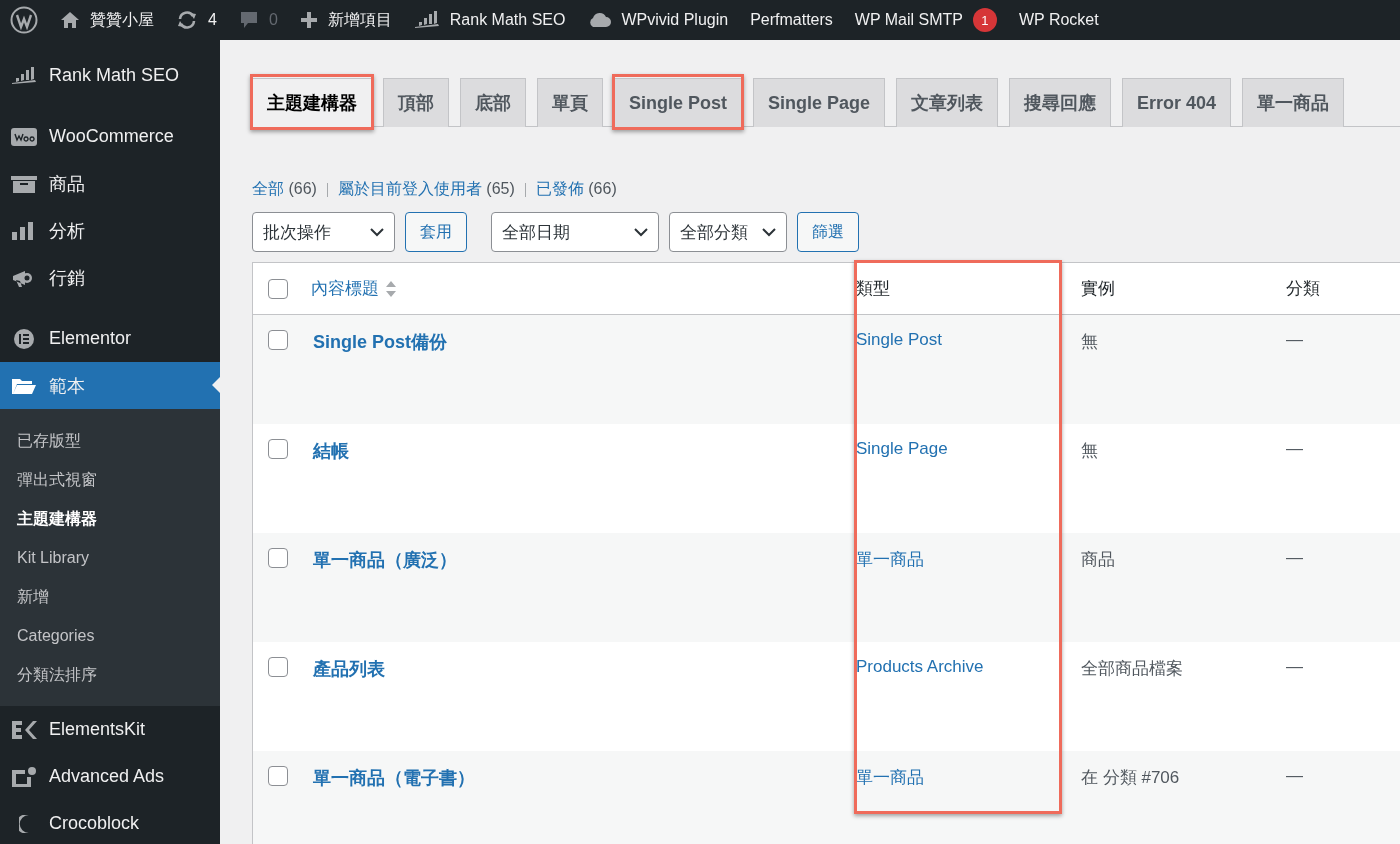 The image size is (1400, 844). What do you see at coordinates (110, 277) in the screenshot?
I see `sidebar-item: 行銷` at bounding box center [110, 277].